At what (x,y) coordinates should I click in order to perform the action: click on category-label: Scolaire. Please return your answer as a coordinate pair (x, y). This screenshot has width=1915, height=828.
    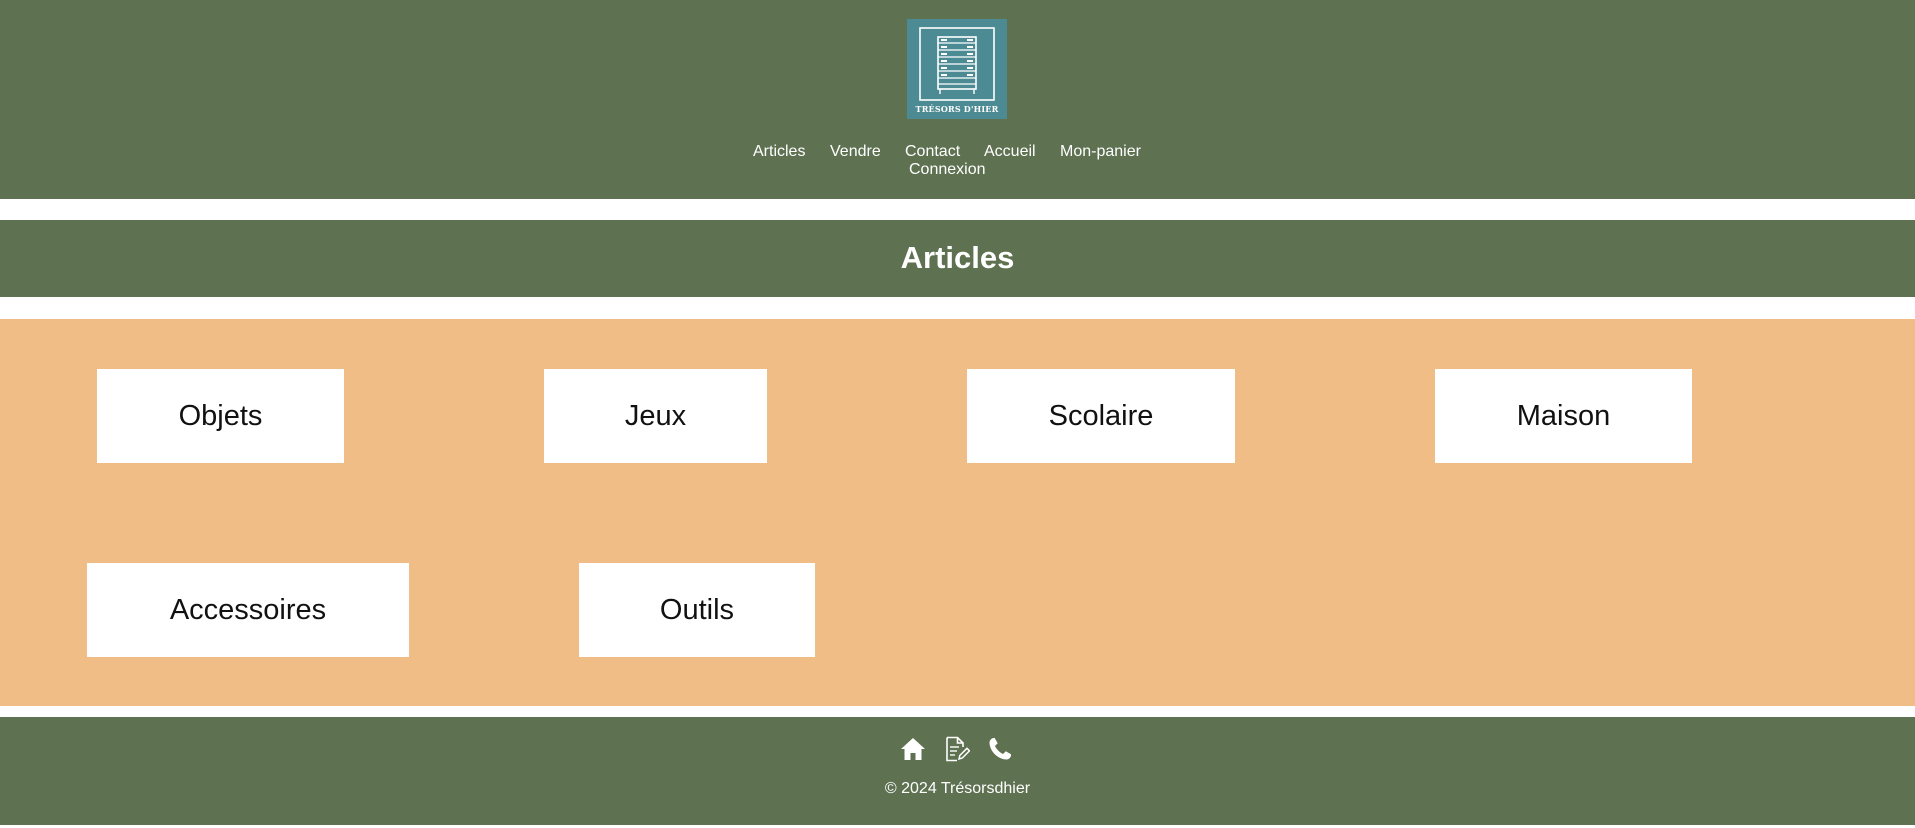
    Looking at the image, I should click on (1101, 415).